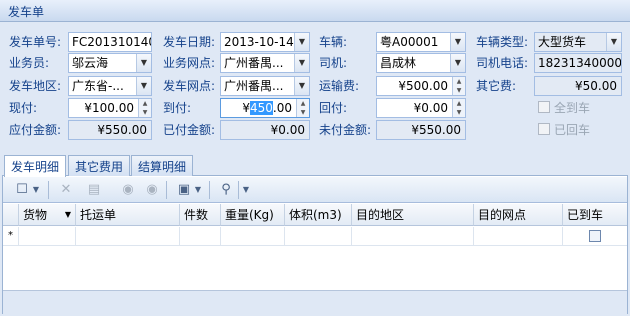 This screenshot has height=316, width=630. I want to click on tab-dispatch-detail: 发车明细, so click(35, 166).